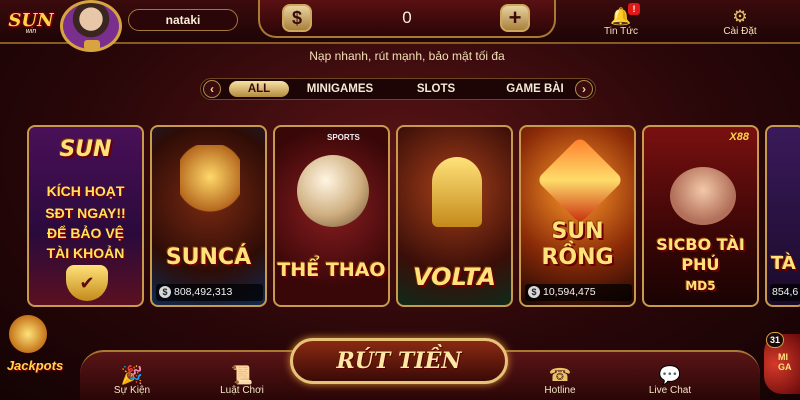  I want to click on sports-tag: SPORTS, so click(343, 137).